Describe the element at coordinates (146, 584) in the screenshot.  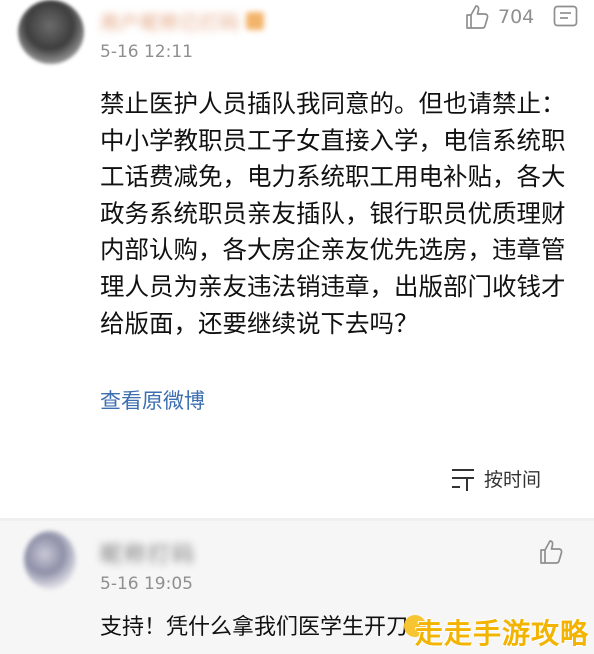
I see `timestamp: 5-16 19:05` at that location.